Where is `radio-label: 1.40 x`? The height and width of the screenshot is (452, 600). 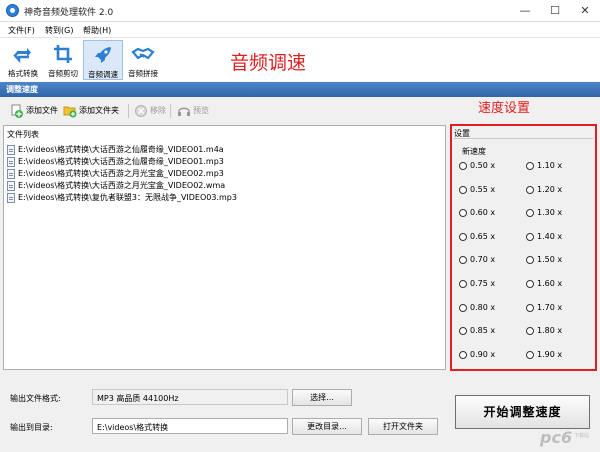
radio-label: 1.40 x is located at coordinates (550, 236).